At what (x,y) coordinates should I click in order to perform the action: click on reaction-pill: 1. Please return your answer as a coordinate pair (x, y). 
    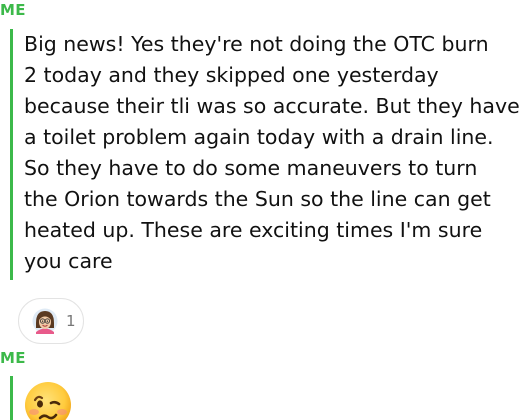
    Looking at the image, I should click on (51, 321).